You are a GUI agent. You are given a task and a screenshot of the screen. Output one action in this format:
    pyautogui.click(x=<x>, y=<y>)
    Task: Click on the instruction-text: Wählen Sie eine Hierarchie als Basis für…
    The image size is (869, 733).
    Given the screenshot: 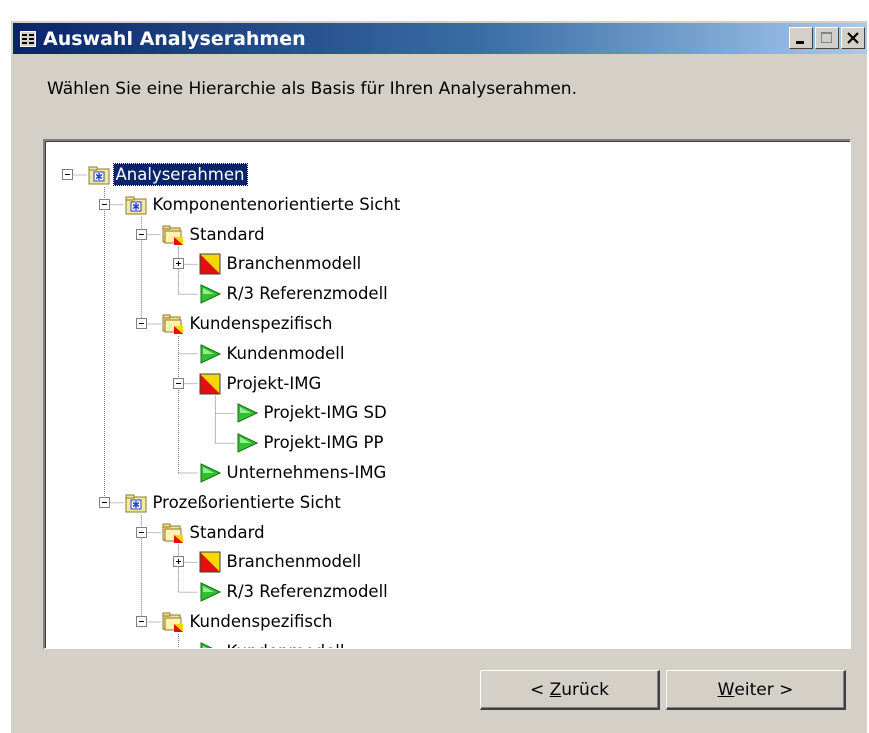 What is the action you would take?
    pyautogui.click(x=312, y=89)
    